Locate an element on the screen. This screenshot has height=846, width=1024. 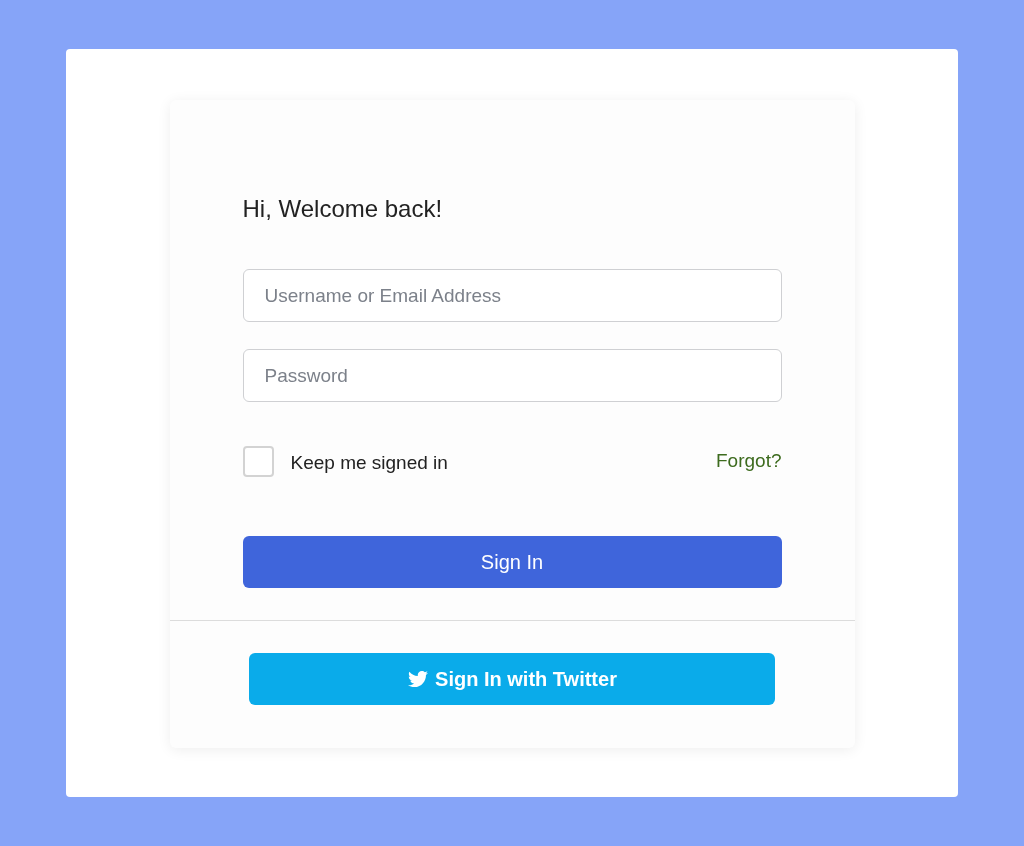
password-field: Password is located at coordinates (512, 375).